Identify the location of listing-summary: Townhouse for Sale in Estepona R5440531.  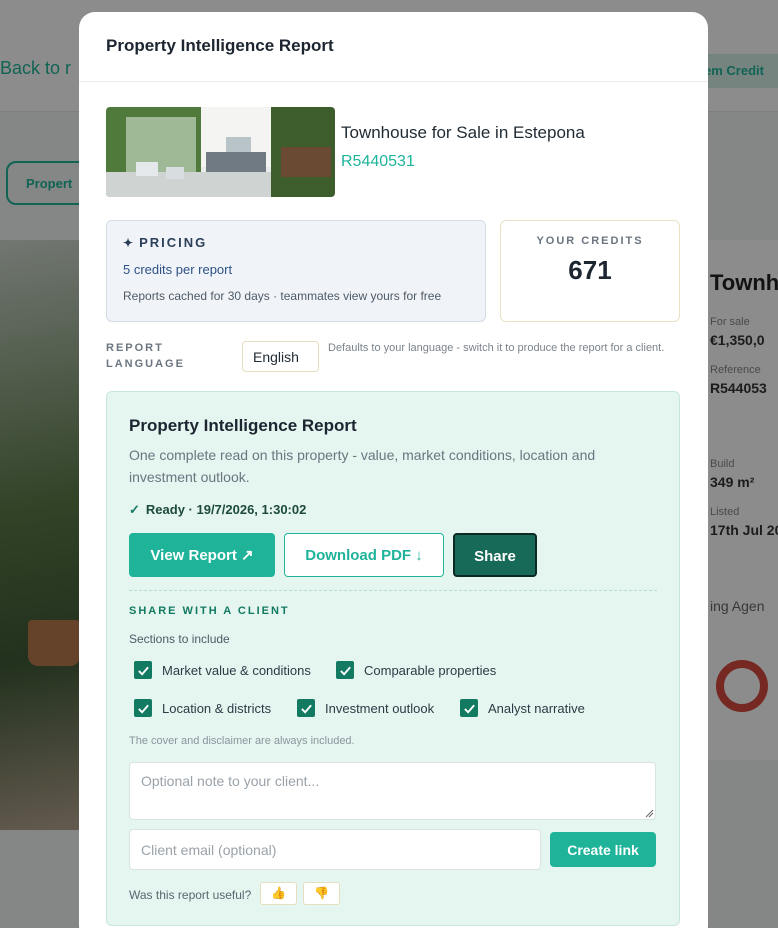
(386, 152).